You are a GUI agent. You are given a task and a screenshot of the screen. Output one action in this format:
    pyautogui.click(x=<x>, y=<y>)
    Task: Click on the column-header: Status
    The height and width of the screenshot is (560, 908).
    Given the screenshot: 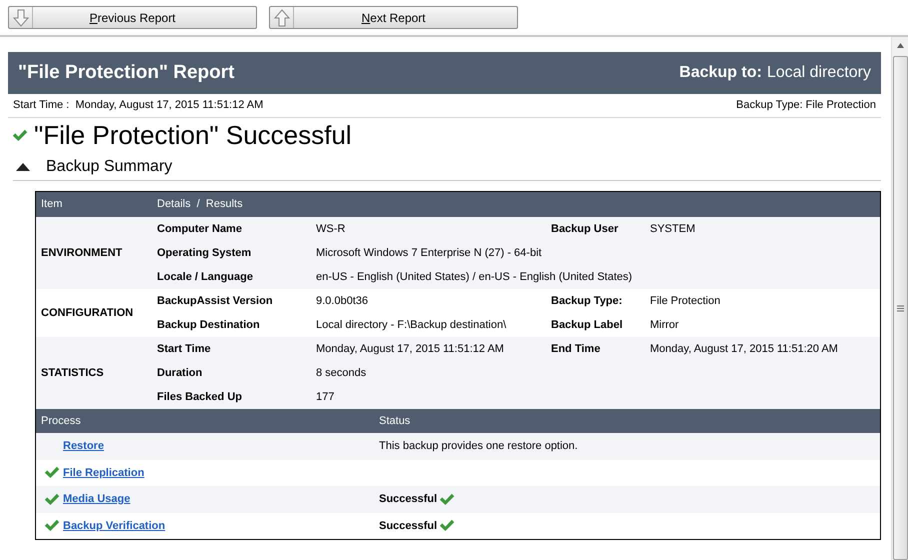 What is the action you would take?
    pyautogui.click(x=394, y=421)
    